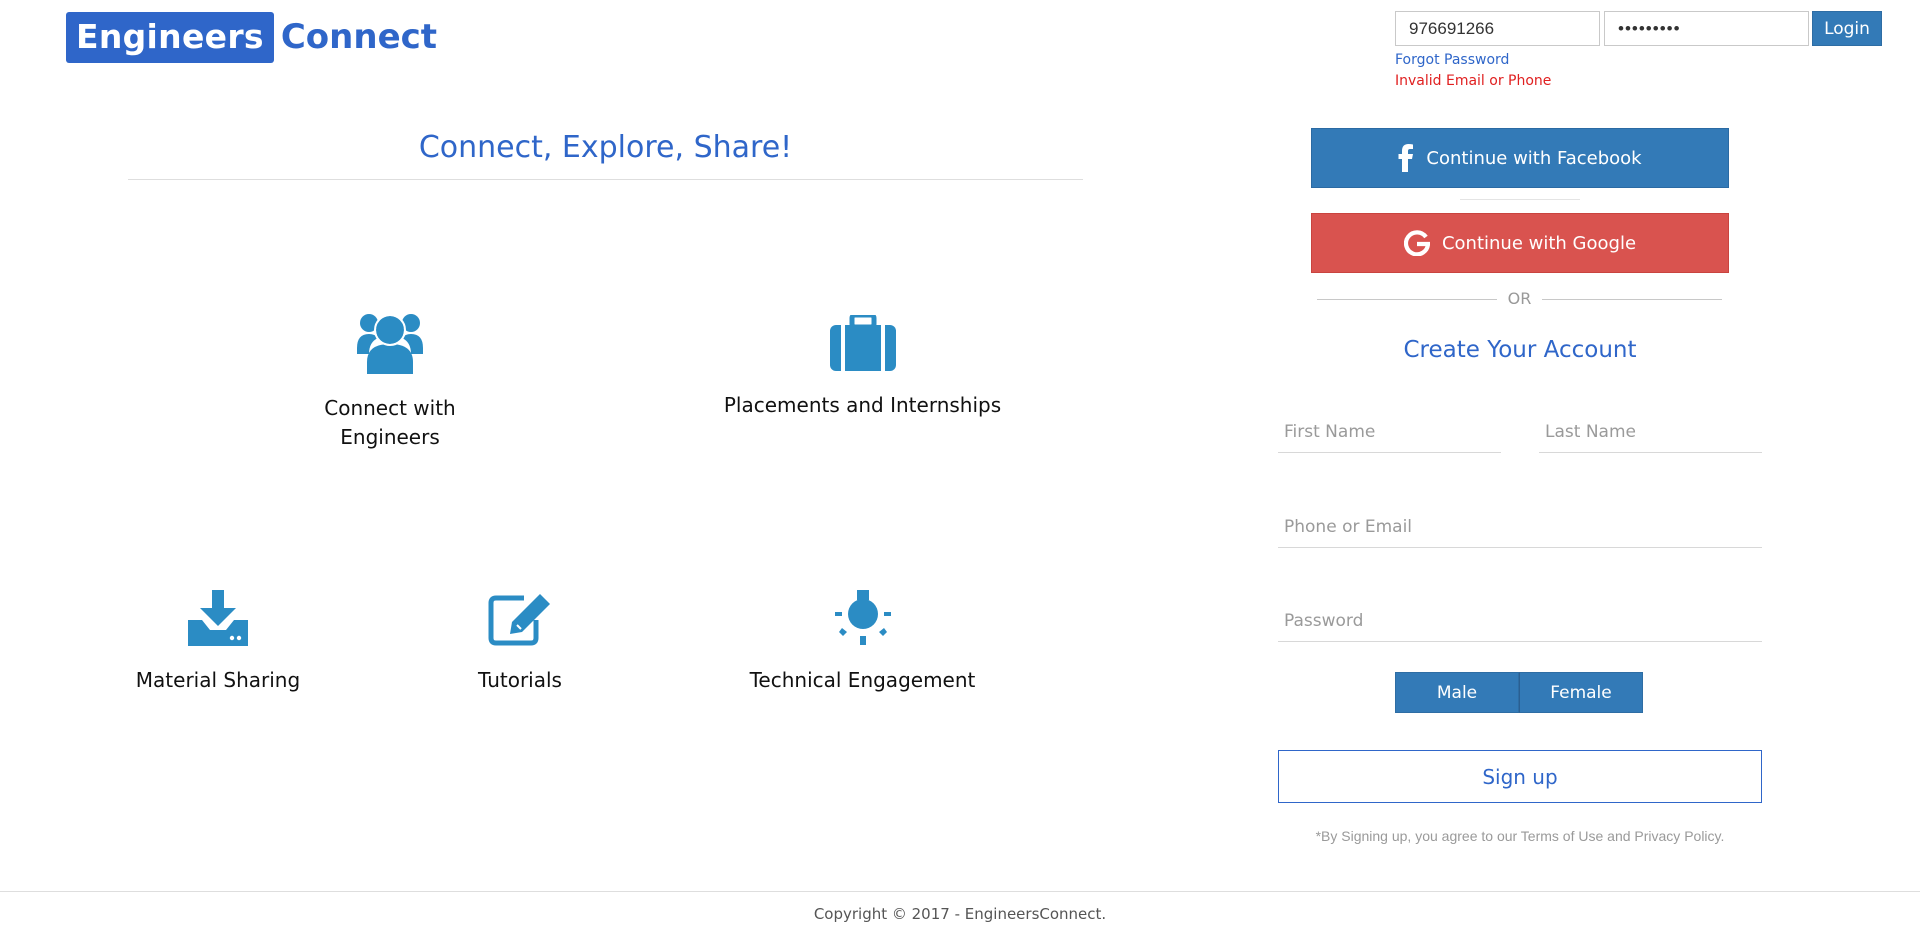 Image resolution: width=1920 pixels, height=937 pixels. Describe the element at coordinates (1519, 298) in the screenshot. I see `or-separator: OR` at that location.